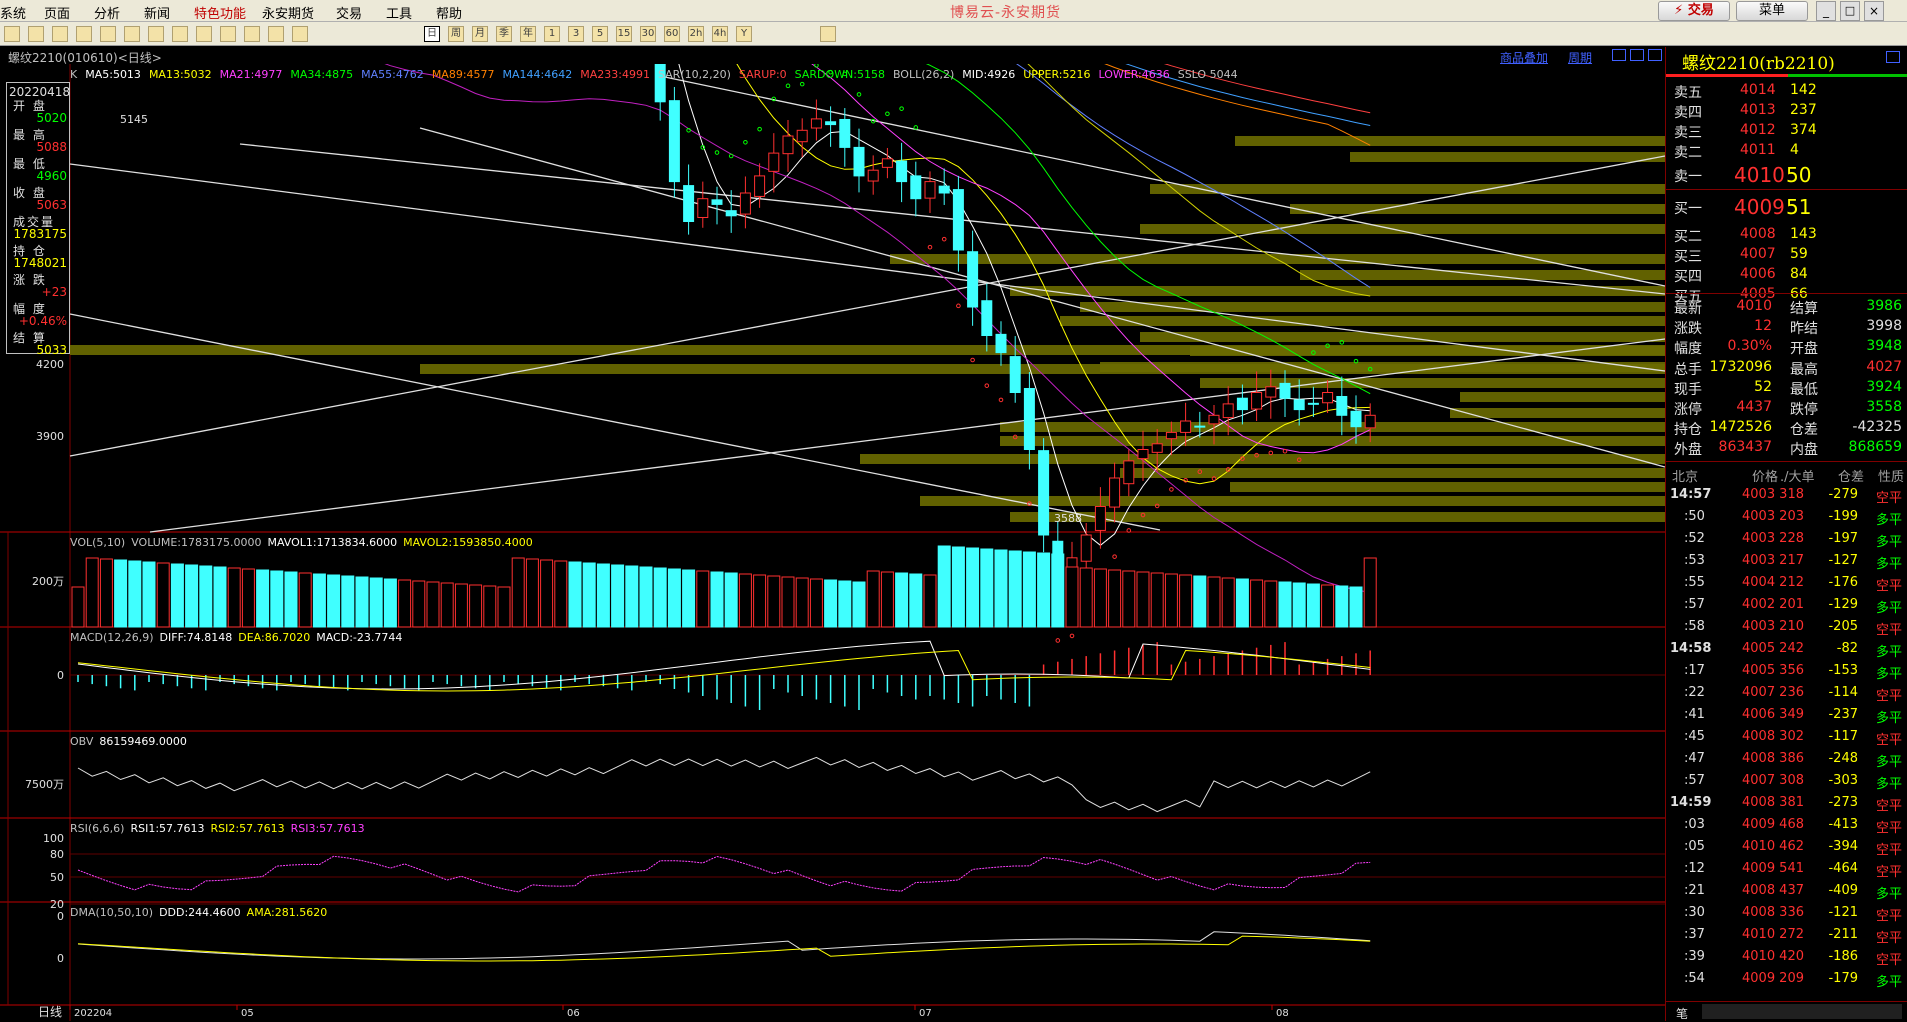  Describe the element at coordinates (1637, 55) in the screenshot. I see `zoom-icon` at that location.